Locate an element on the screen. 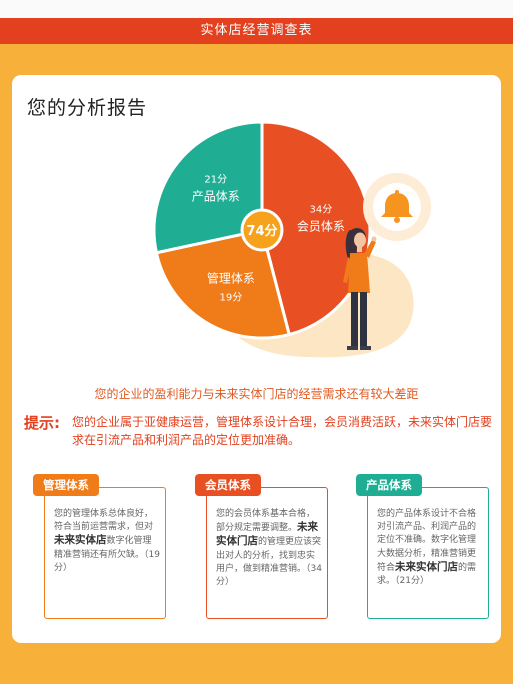  product-system-tag: 产品体系 is located at coordinates (389, 485).